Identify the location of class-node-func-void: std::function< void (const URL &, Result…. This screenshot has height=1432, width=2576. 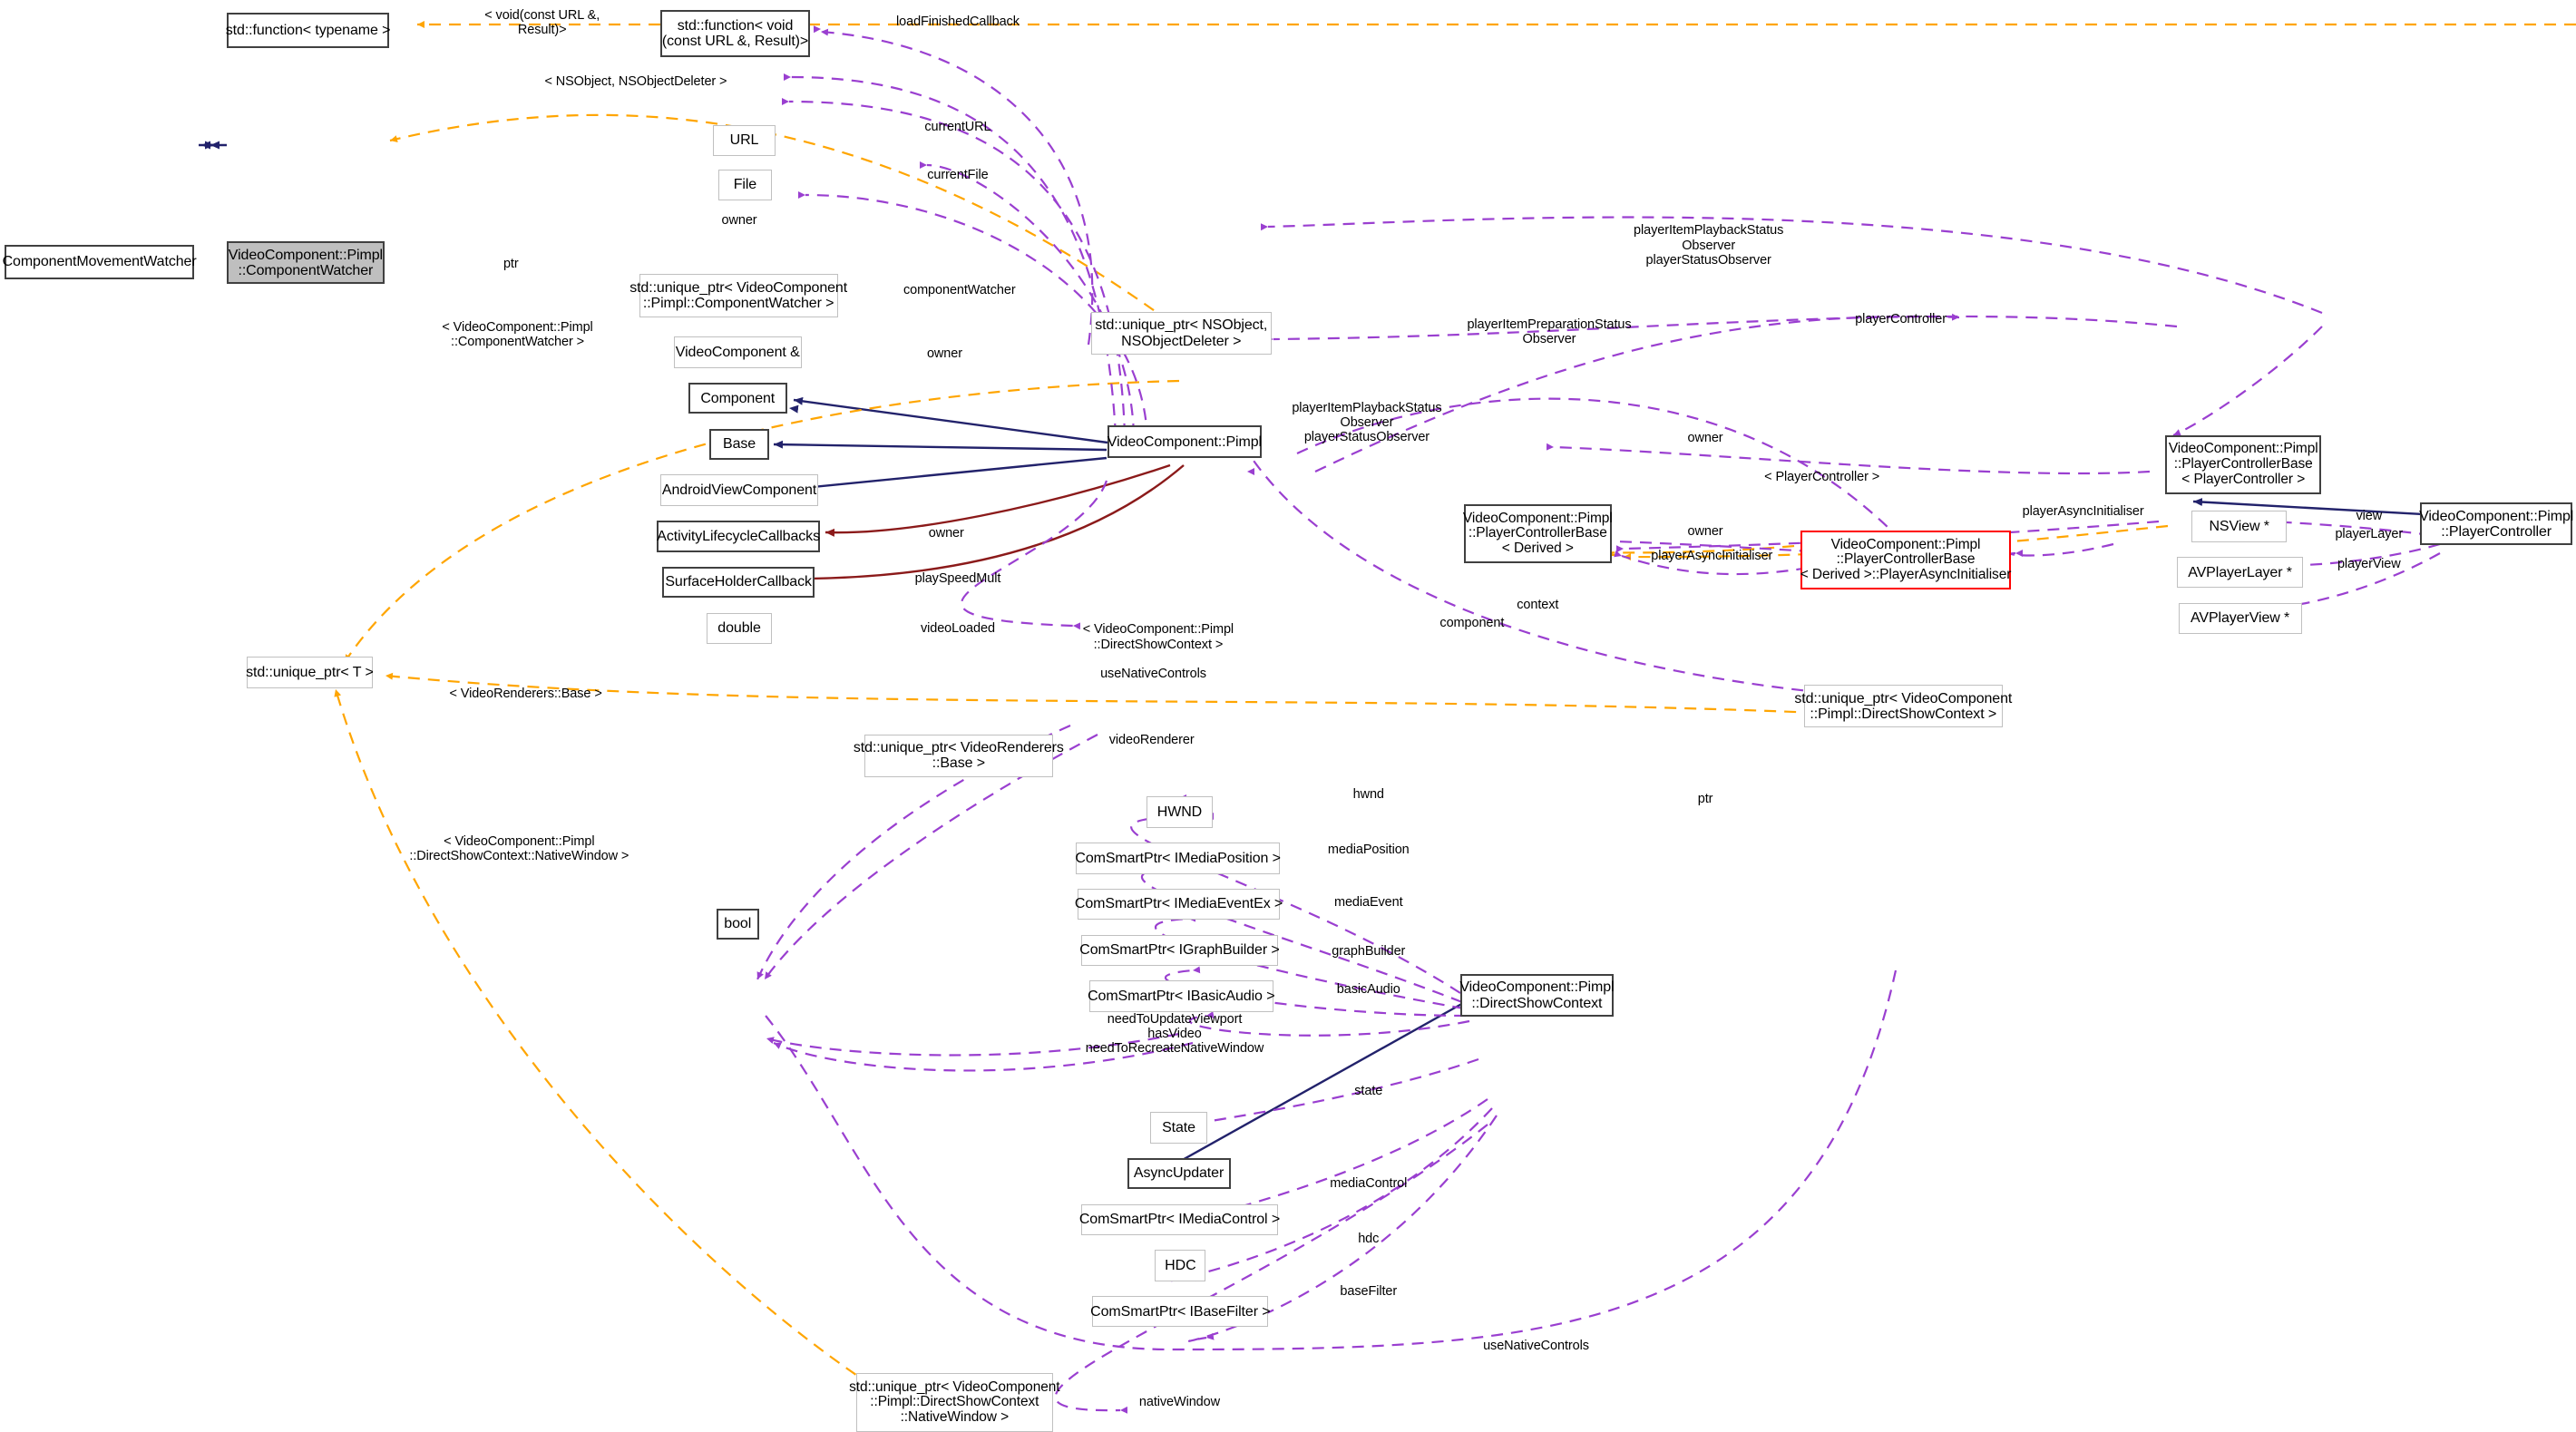
(735, 33).